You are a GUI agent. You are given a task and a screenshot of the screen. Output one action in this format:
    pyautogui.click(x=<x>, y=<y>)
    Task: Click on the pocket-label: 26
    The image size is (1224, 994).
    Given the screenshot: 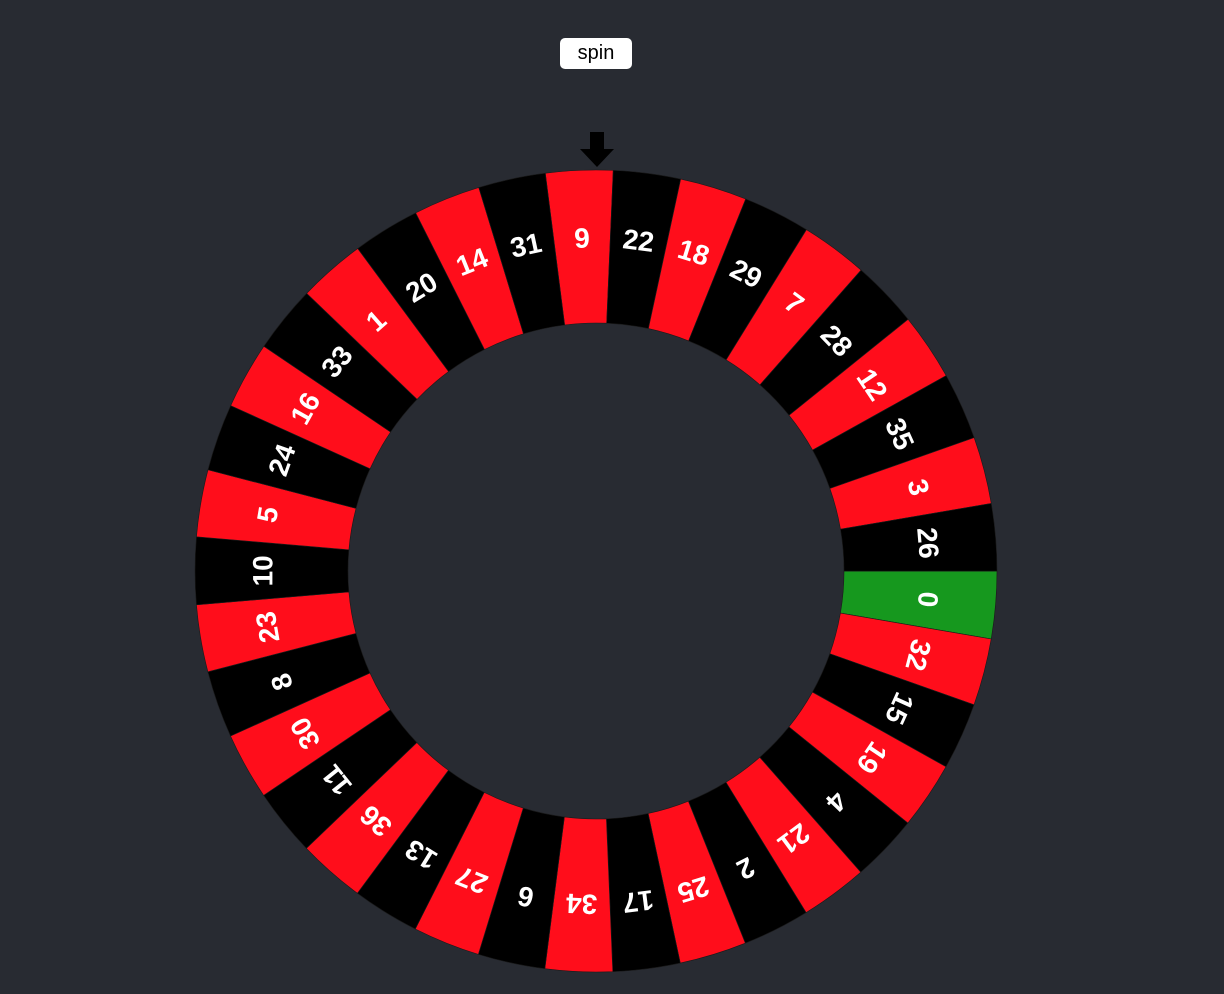 What is the action you would take?
    pyautogui.click(x=928, y=543)
    